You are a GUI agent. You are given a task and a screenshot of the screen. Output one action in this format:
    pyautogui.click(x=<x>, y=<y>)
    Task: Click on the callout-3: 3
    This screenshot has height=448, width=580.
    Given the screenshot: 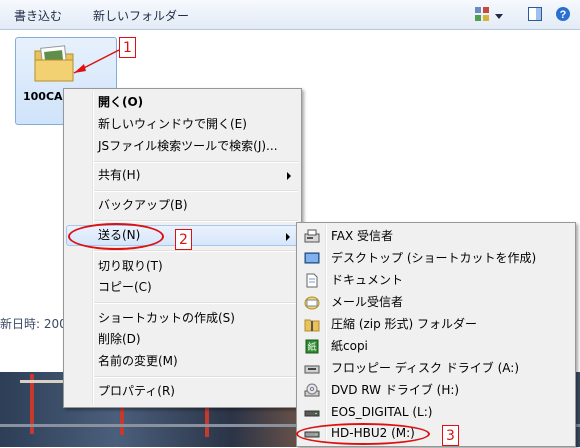 What is the action you would take?
    pyautogui.click(x=450, y=435)
    